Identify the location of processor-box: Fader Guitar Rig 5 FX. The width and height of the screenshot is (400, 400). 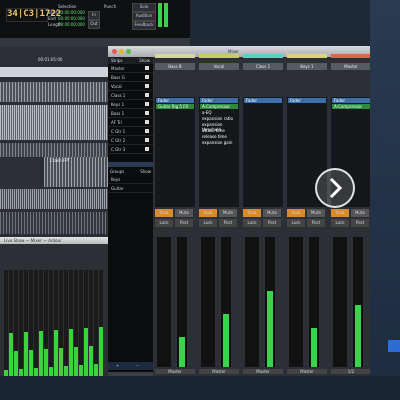
(175, 152).